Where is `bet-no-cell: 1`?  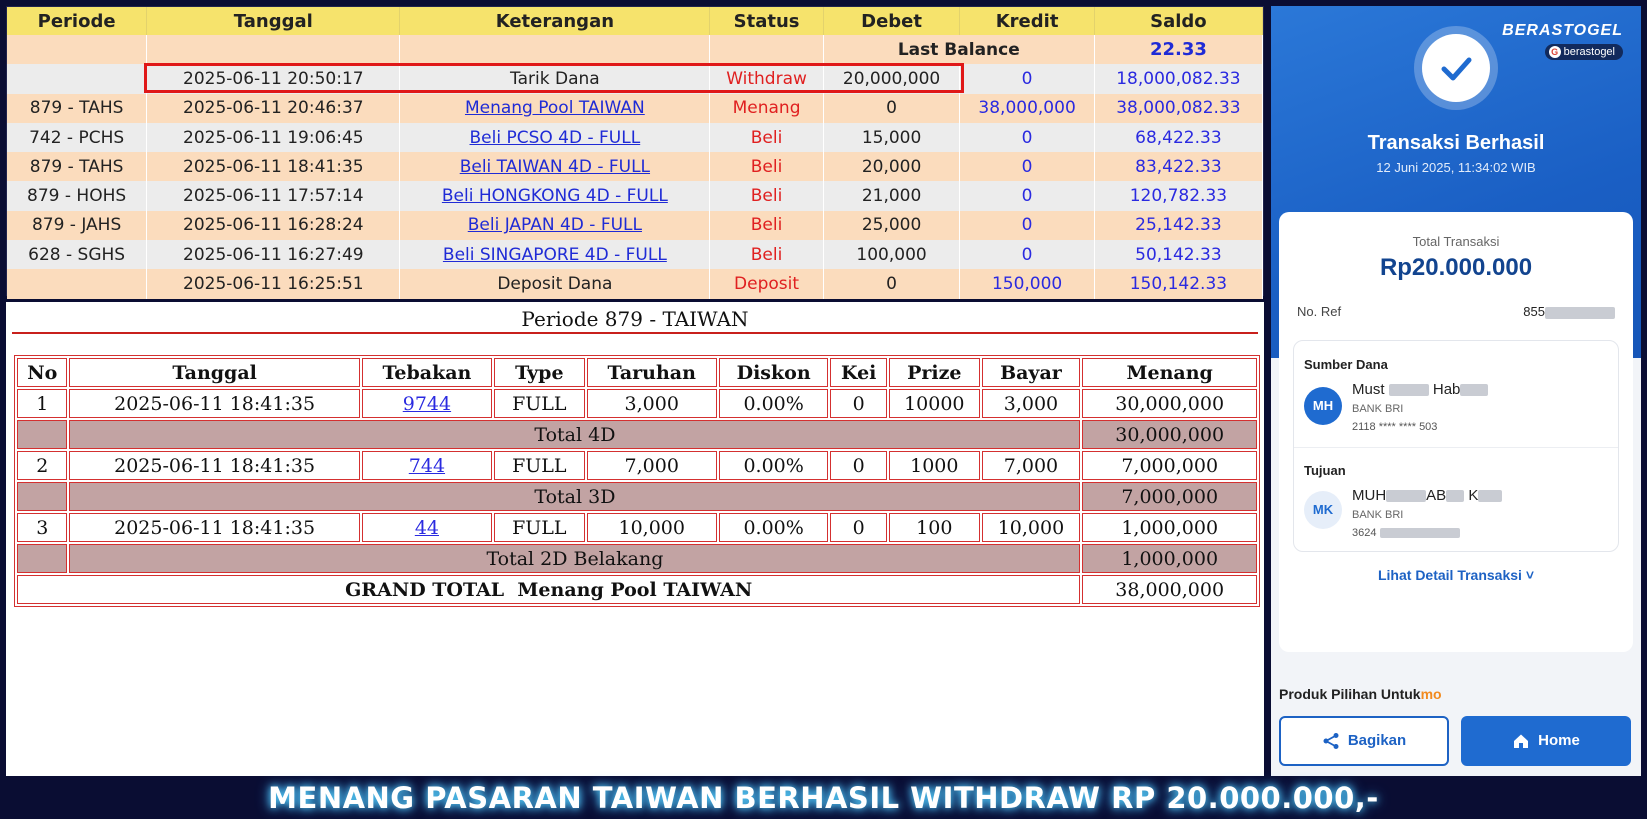
bet-no-cell: 1 is located at coordinates (42, 403).